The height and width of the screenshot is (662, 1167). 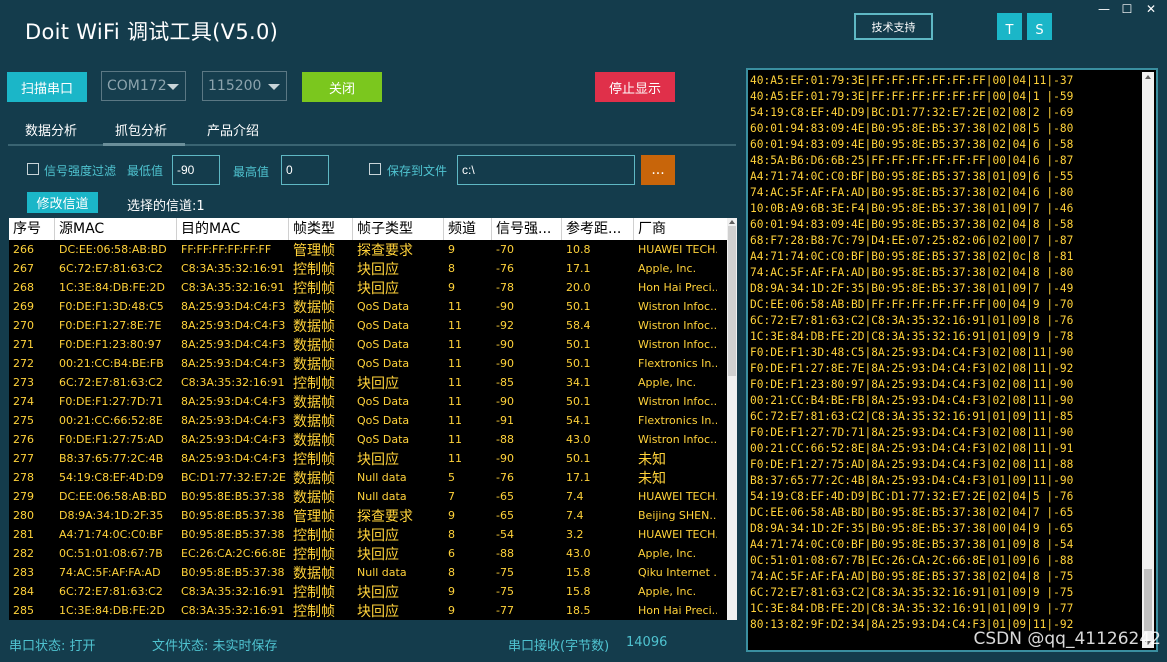 I want to click on baud-select: 115200, so click(x=244, y=86).